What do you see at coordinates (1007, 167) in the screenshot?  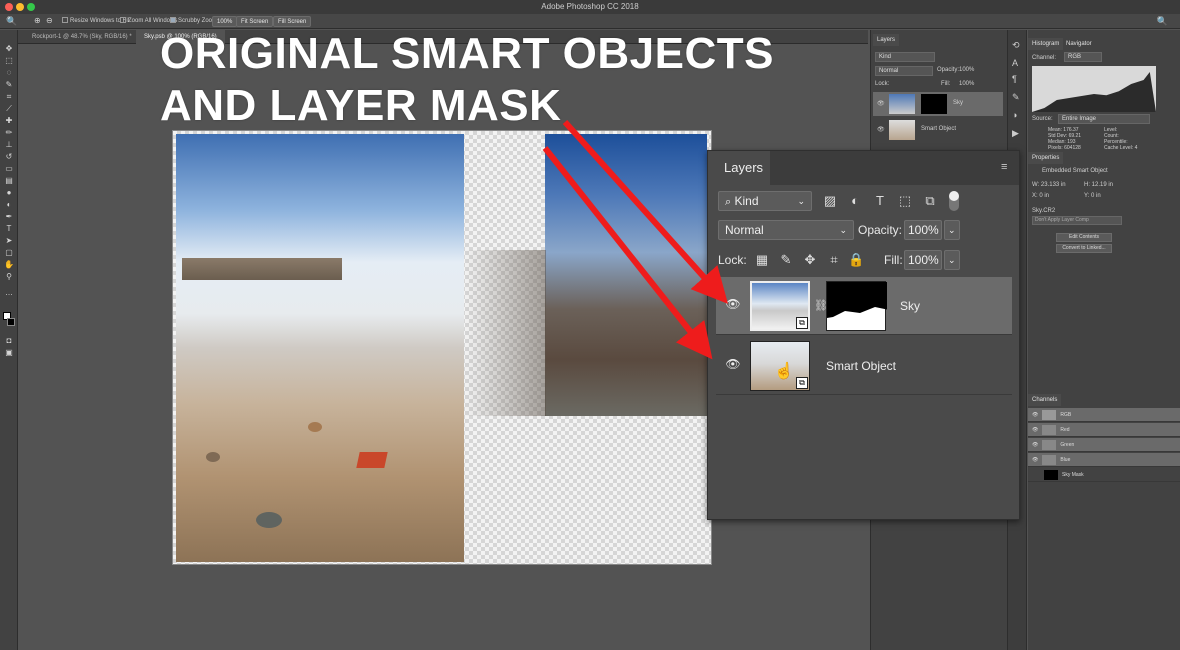 I see `panel-menu-icon: ≡` at bounding box center [1007, 167].